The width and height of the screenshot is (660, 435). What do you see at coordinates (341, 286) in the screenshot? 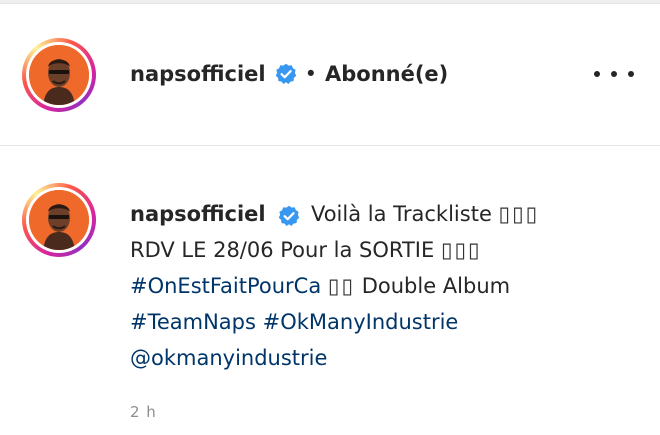
I see `emoji-placeholder: ▯▯` at bounding box center [341, 286].